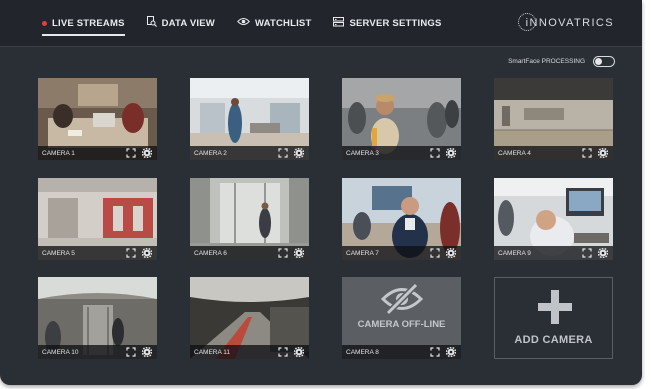 The height and width of the screenshot is (389, 651). I want to click on camera-tile-bar: CAMERA 6, so click(249, 253).